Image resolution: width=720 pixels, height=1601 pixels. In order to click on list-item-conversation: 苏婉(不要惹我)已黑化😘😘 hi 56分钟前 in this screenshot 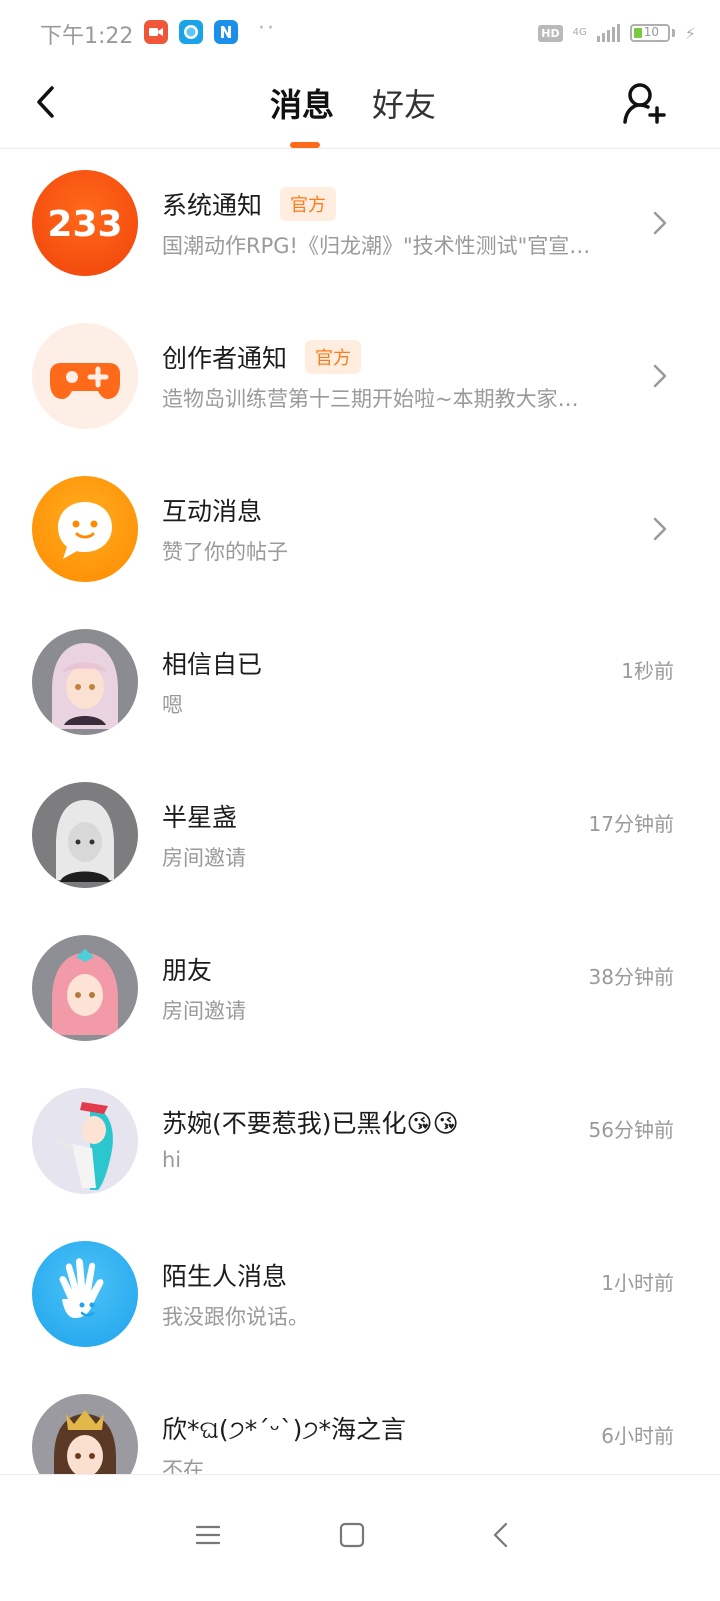, I will do `click(360, 1142)`.